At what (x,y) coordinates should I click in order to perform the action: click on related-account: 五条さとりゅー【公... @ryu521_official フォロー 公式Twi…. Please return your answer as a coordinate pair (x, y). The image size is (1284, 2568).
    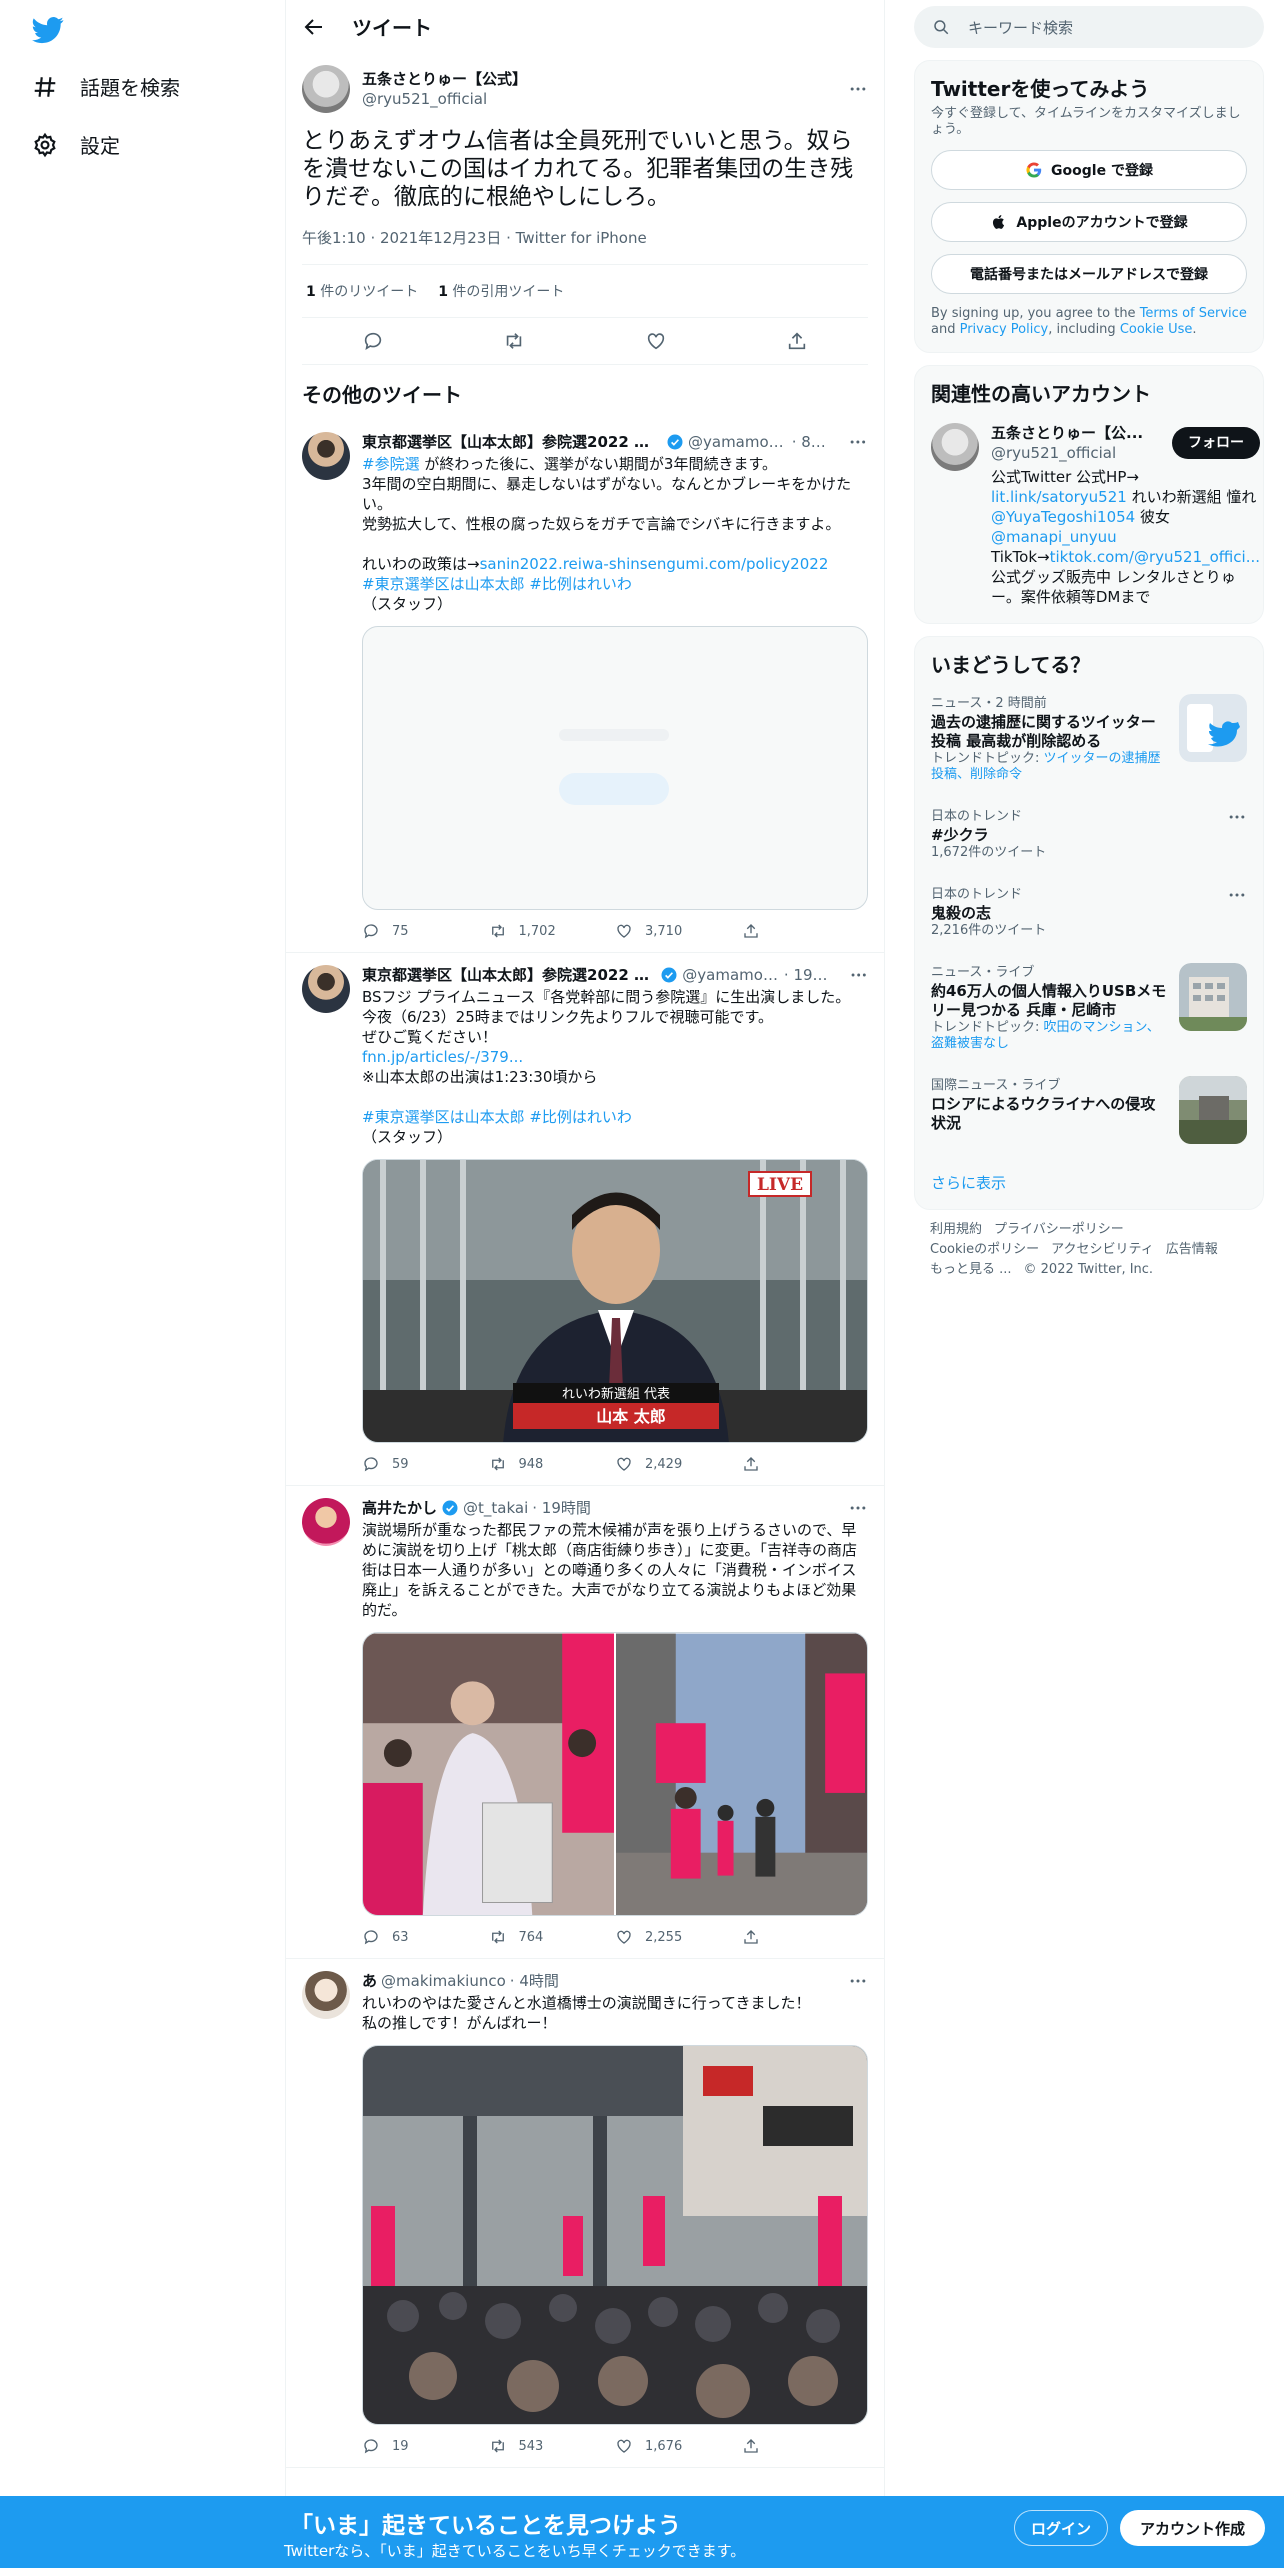
    Looking at the image, I should click on (1089, 517).